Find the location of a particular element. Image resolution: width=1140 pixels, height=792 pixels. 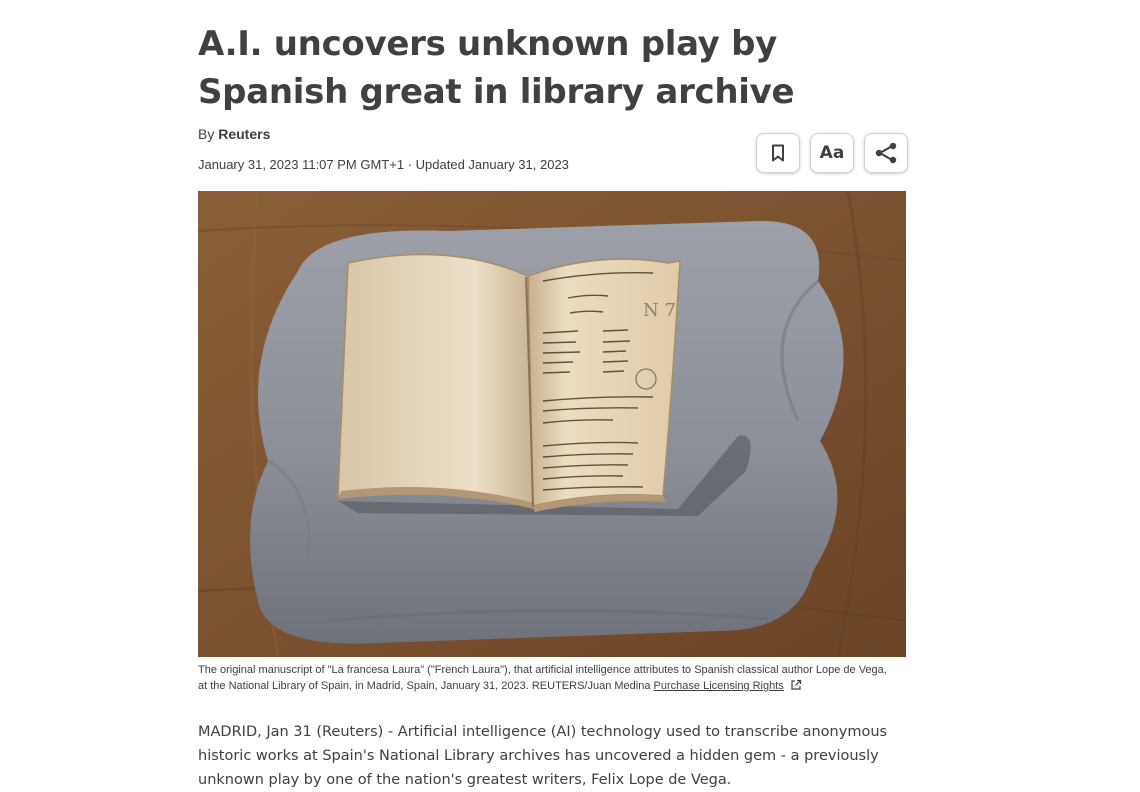

byline: By Reuters is located at coordinates (234, 134).